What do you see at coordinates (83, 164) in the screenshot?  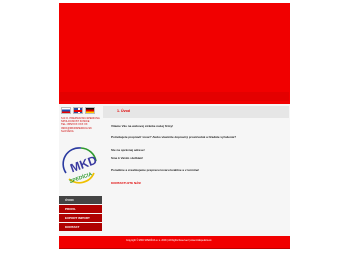 I see `logo-text: MKD` at bounding box center [83, 164].